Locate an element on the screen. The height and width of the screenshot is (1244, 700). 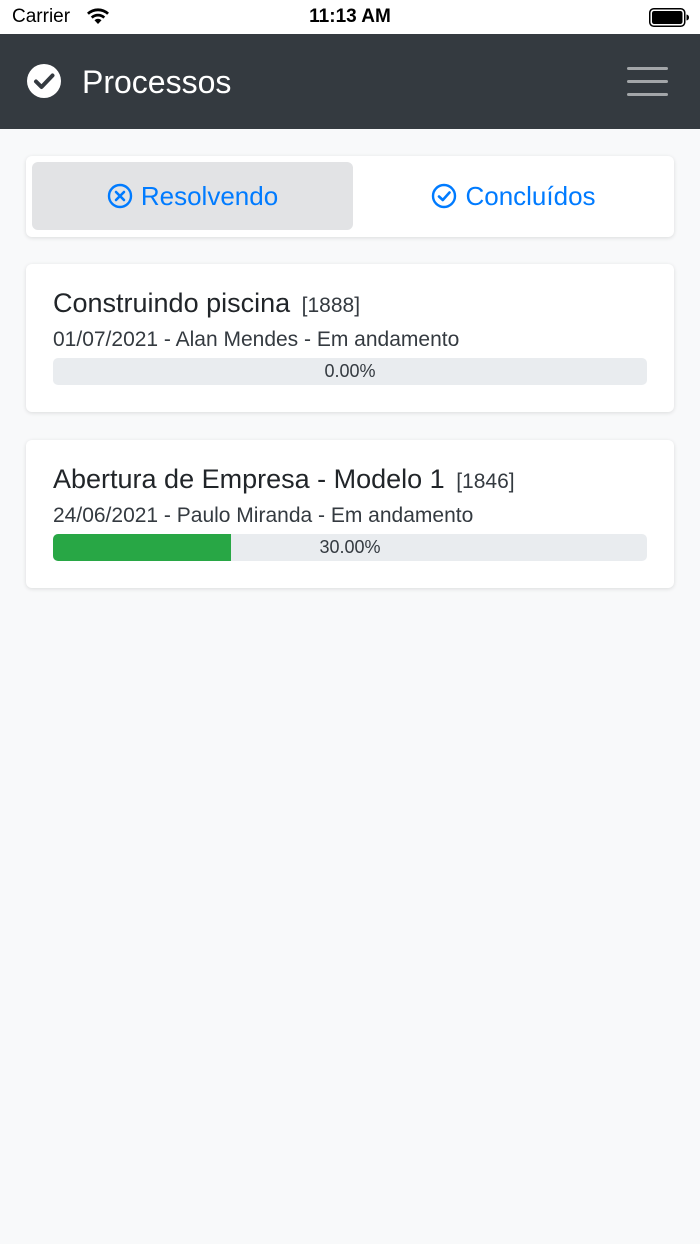
process-title: Construindo piscina is located at coordinates (172, 303).